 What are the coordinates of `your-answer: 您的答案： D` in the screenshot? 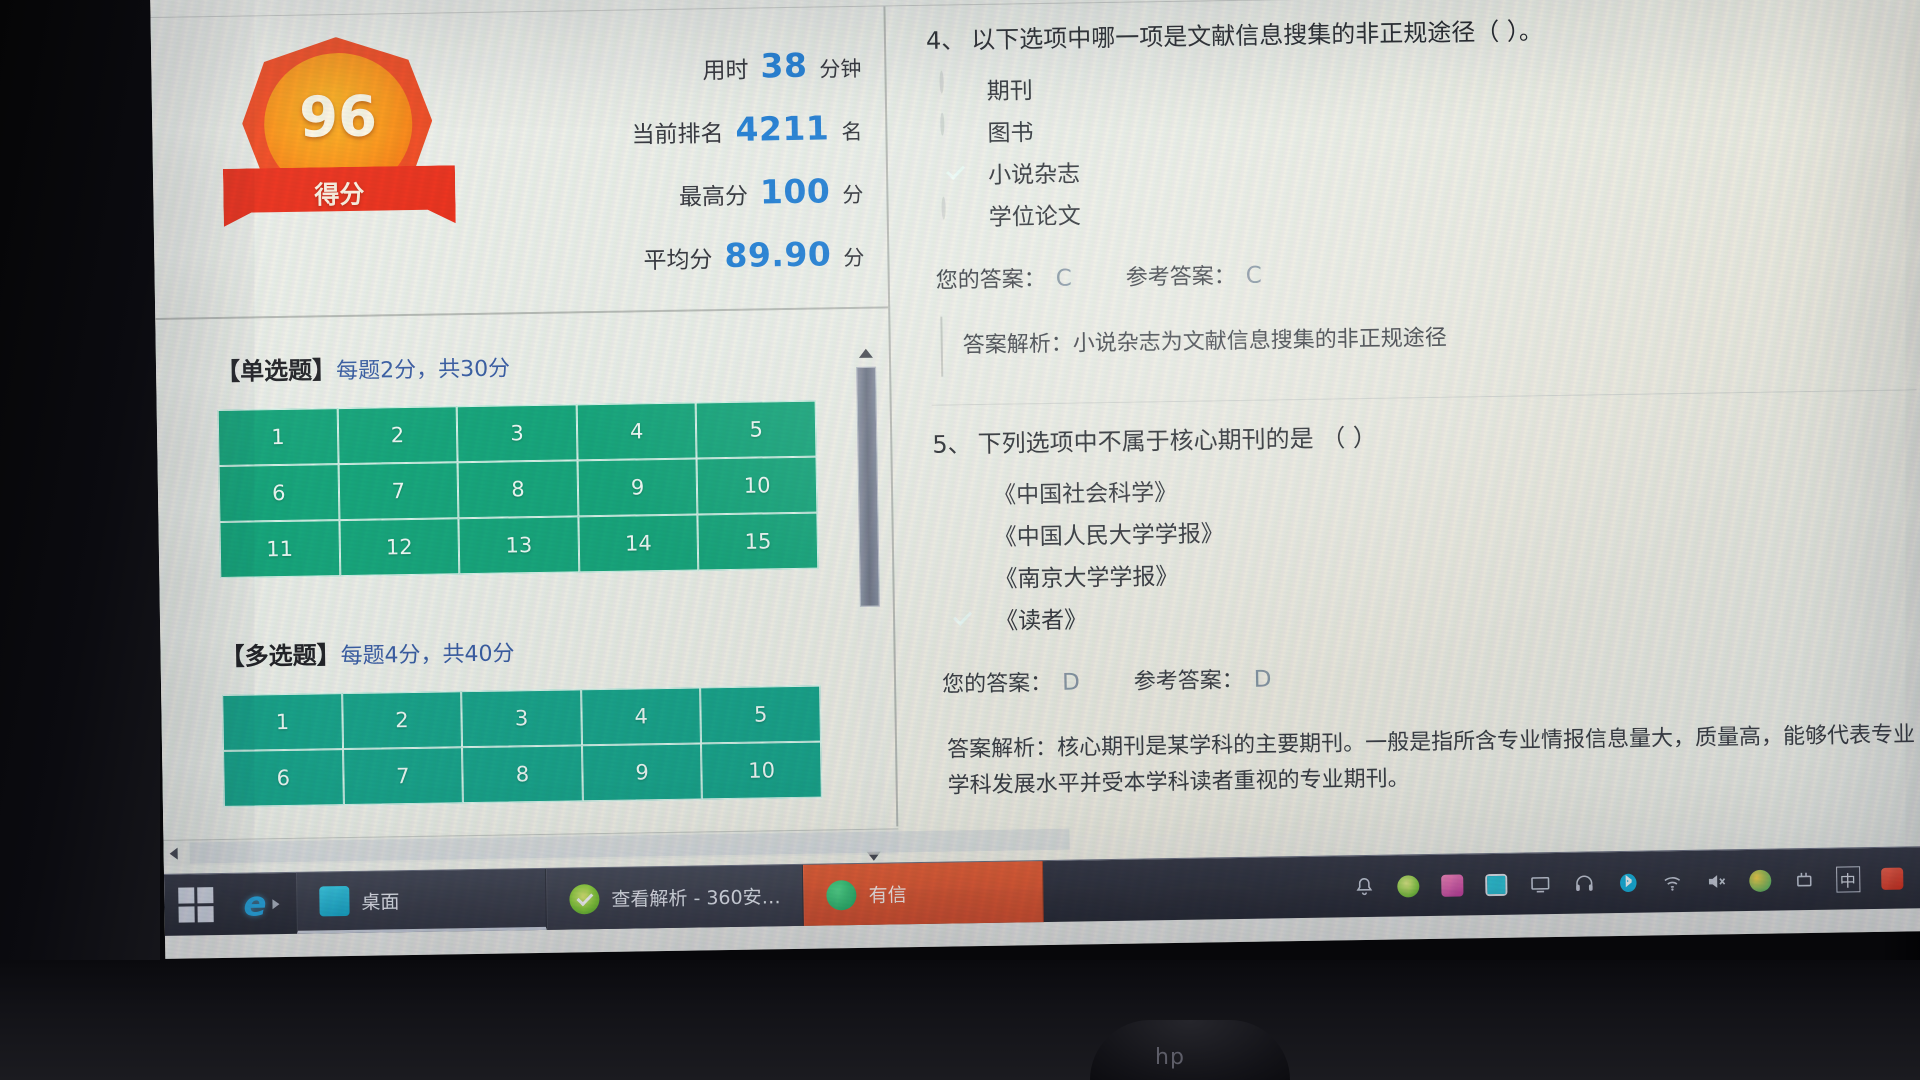 It's located at (1011, 681).